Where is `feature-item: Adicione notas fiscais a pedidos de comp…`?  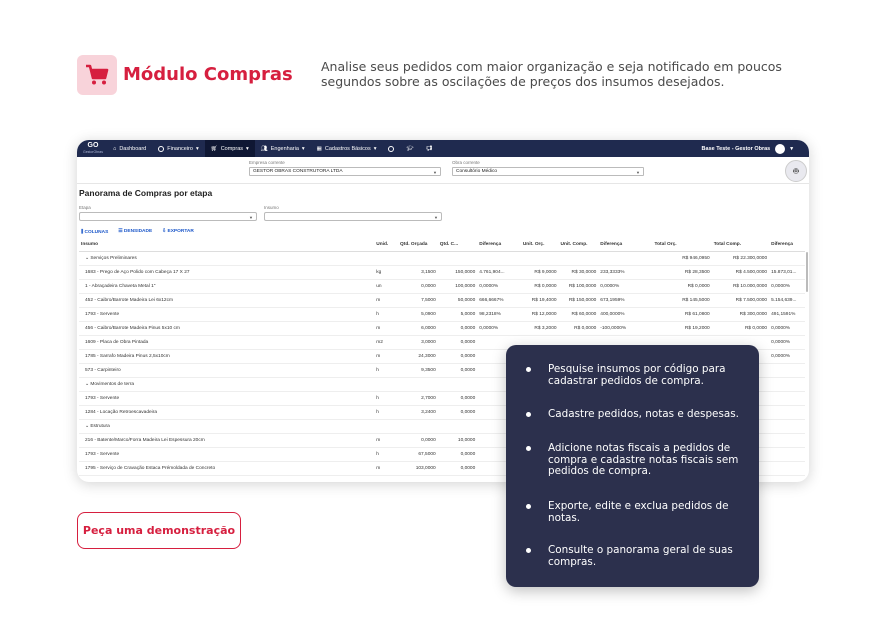 feature-item: Adicione notas fiscais a pedidos de comp… is located at coordinates (636, 460).